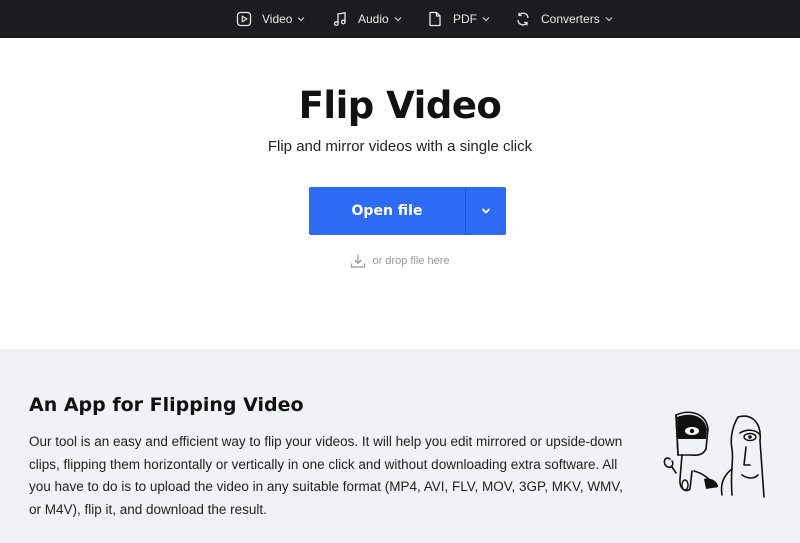 Image resolution: width=800 pixels, height=543 pixels. I want to click on download-icon, so click(358, 261).